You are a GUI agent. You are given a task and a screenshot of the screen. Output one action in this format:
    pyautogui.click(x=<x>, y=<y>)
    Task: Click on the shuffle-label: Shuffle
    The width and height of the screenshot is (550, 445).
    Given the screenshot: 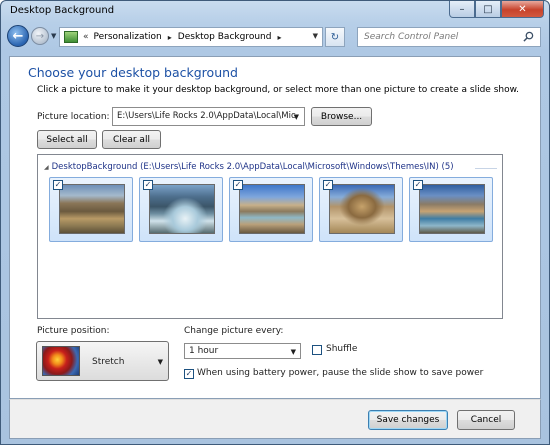 What is the action you would take?
    pyautogui.click(x=341, y=349)
    